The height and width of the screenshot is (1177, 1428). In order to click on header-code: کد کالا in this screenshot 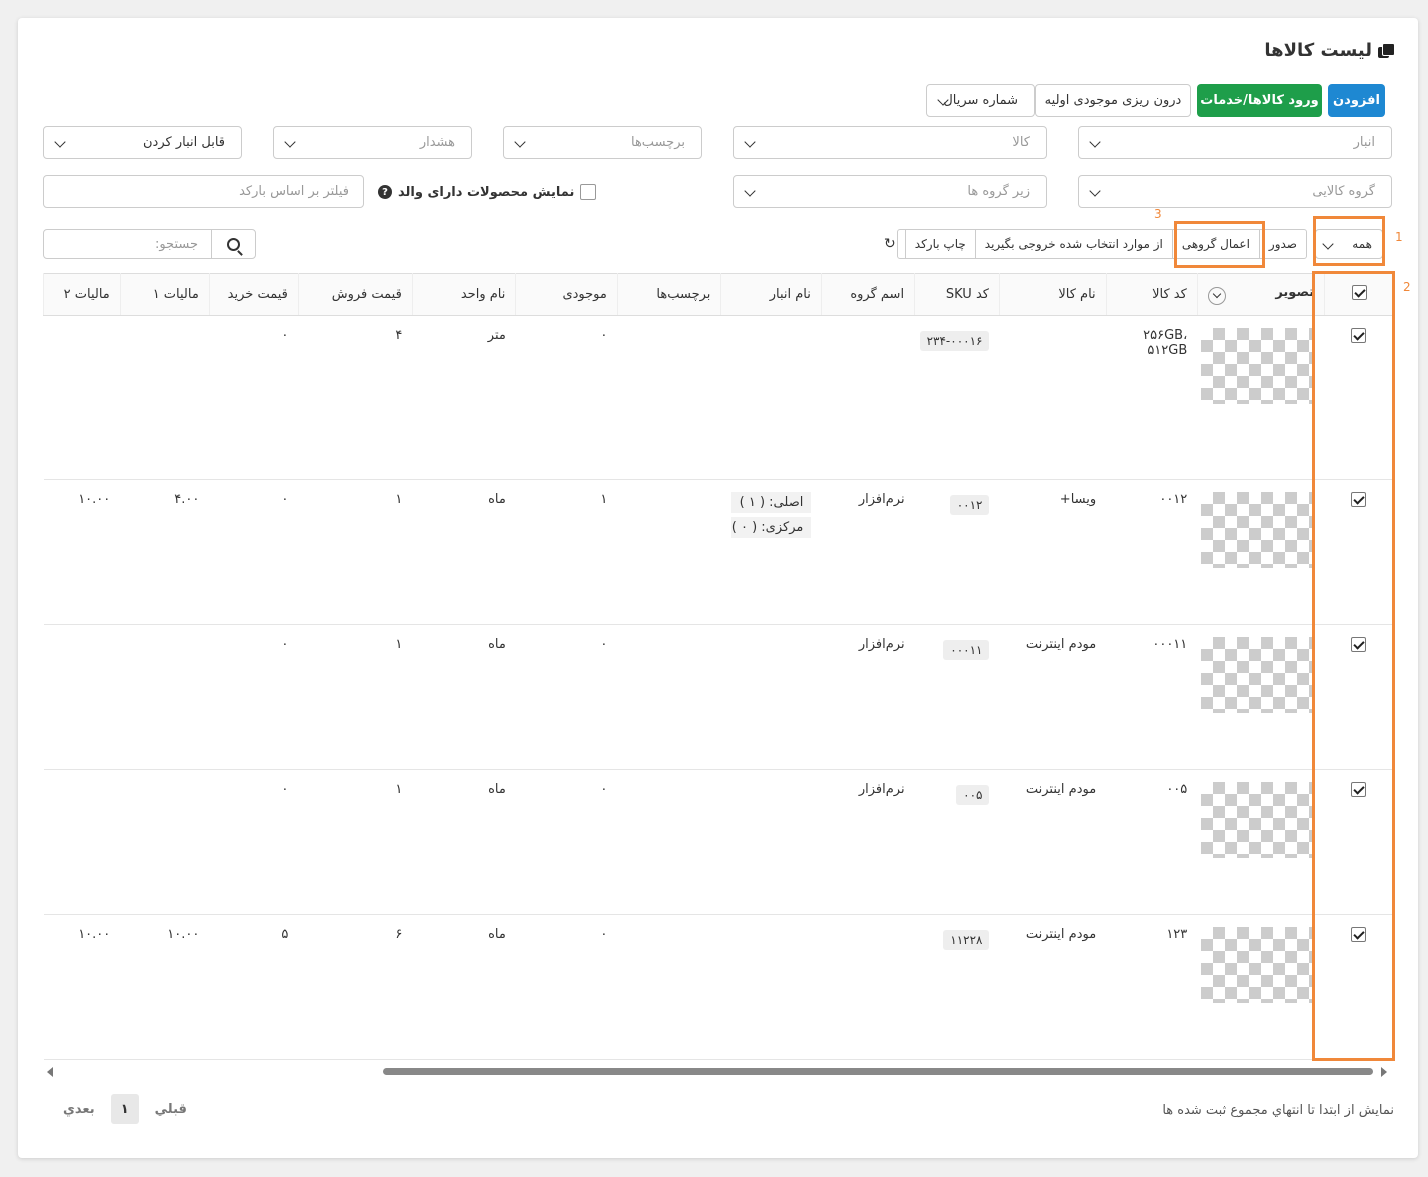, I will do `click(1151, 294)`.